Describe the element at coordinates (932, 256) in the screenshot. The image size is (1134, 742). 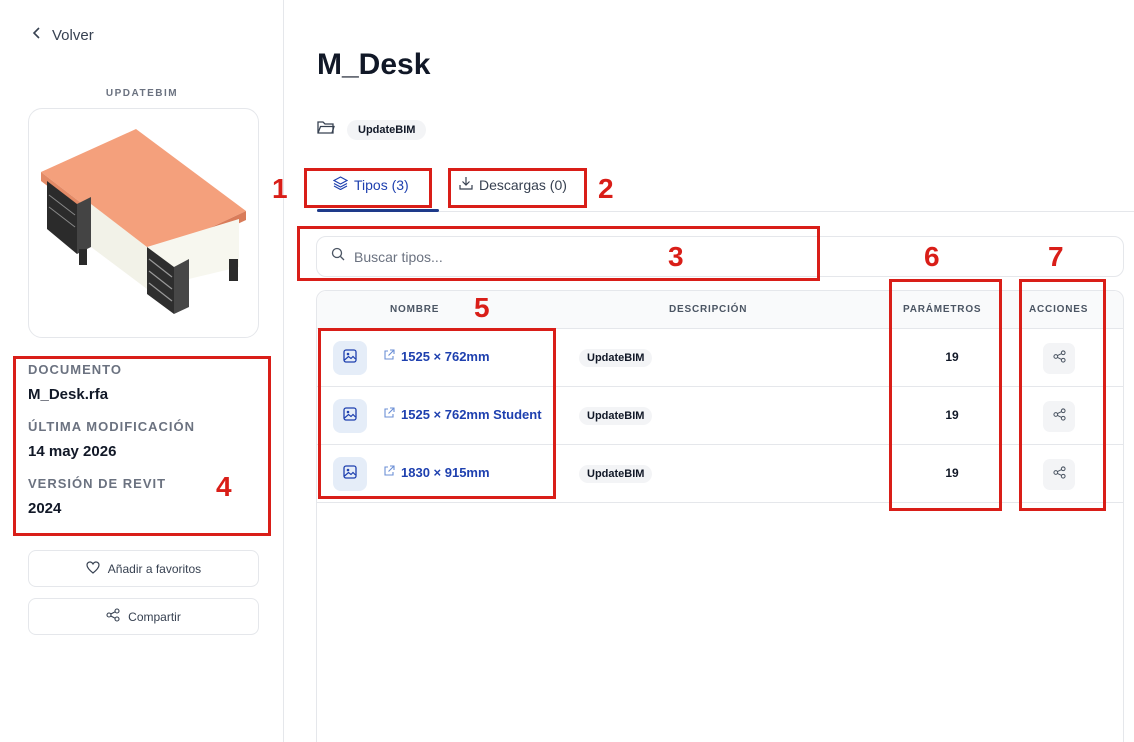
I see `annotation-number: 6` at that location.